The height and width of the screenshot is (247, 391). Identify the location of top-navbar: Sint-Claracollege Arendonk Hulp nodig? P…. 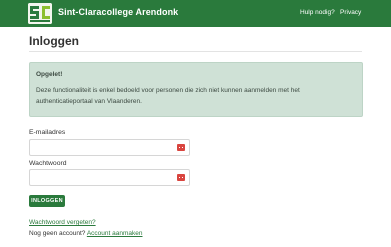
(195, 13).